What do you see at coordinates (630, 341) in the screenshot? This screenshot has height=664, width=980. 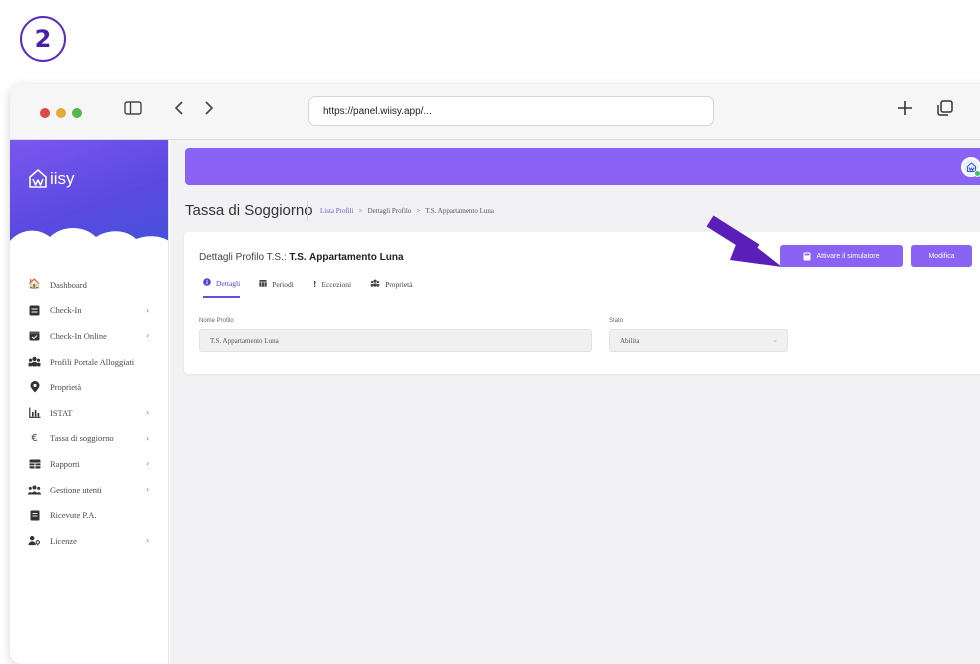 I see `status-select-value: Abilita` at bounding box center [630, 341].